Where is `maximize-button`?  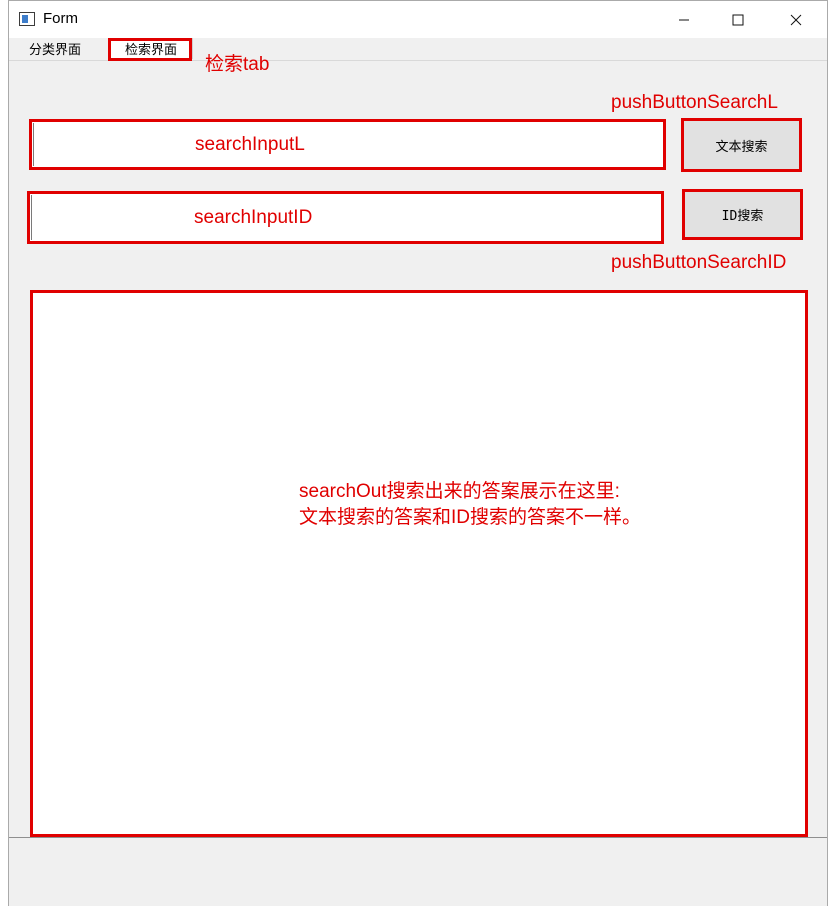
maximize-button is located at coordinates (738, 19).